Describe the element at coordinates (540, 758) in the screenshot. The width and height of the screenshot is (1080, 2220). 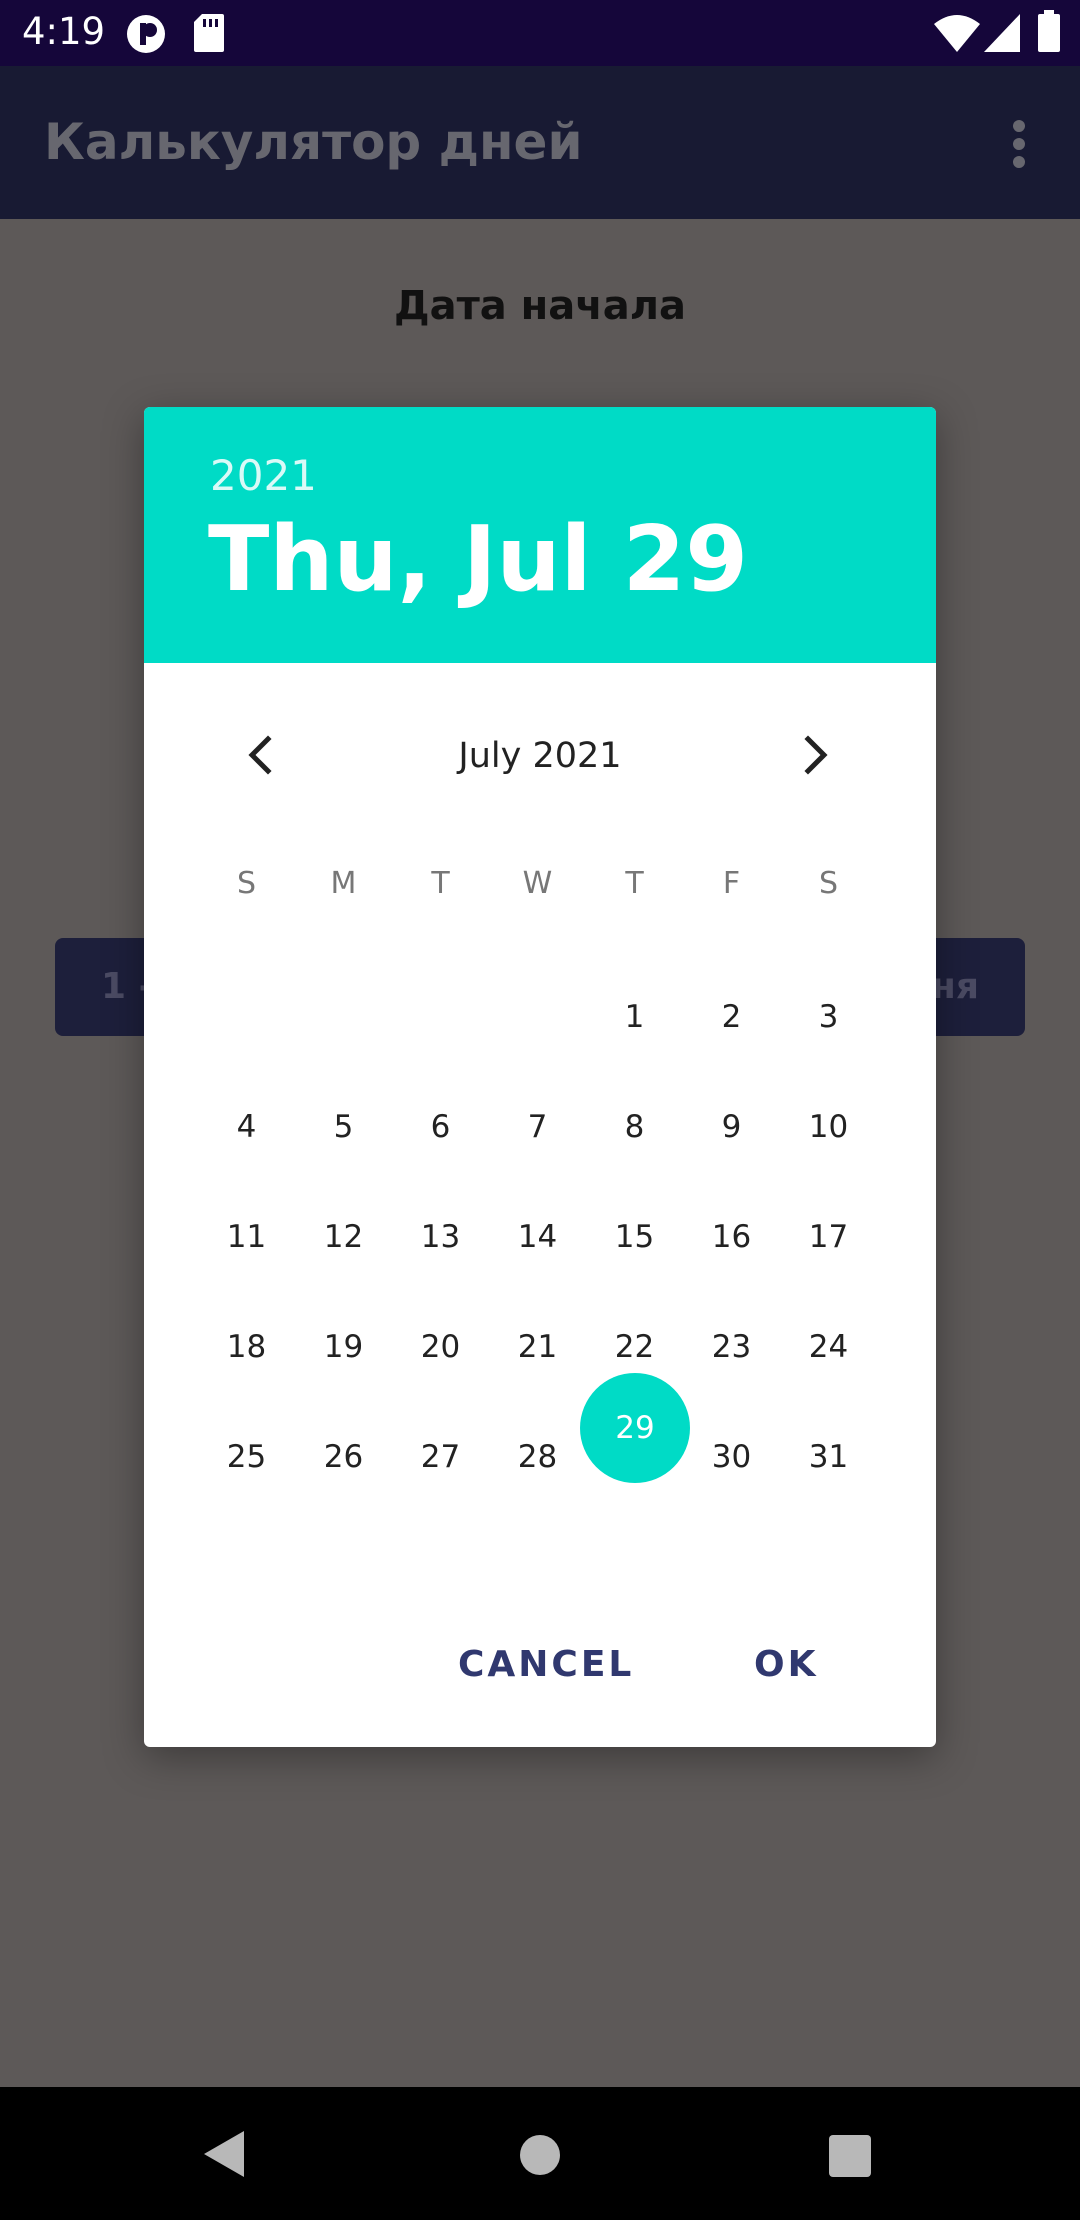
I see `month-navigation: July 2021` at that location.